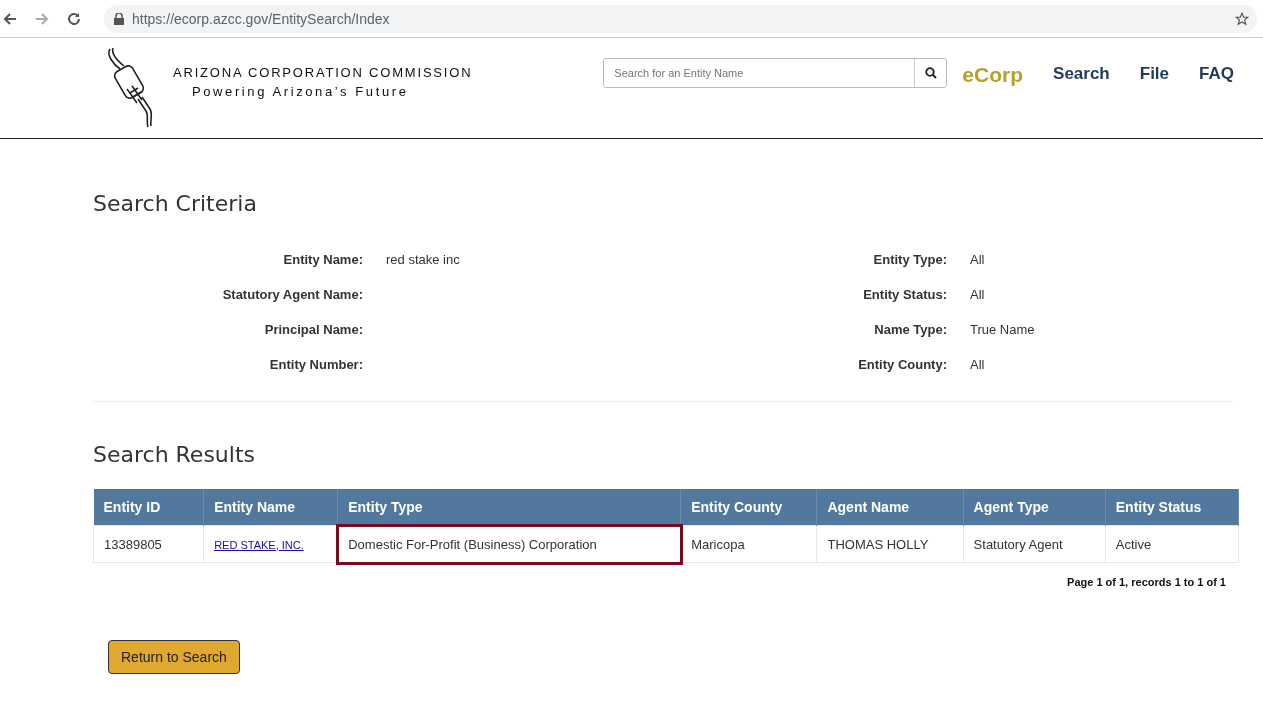 Image resolution: width=1263 pixels, height=726 pixels. What do you see at coordinates (748, 507) in the screenshot?
I see `column-header: Entity County` at bounding box center [748, 507].